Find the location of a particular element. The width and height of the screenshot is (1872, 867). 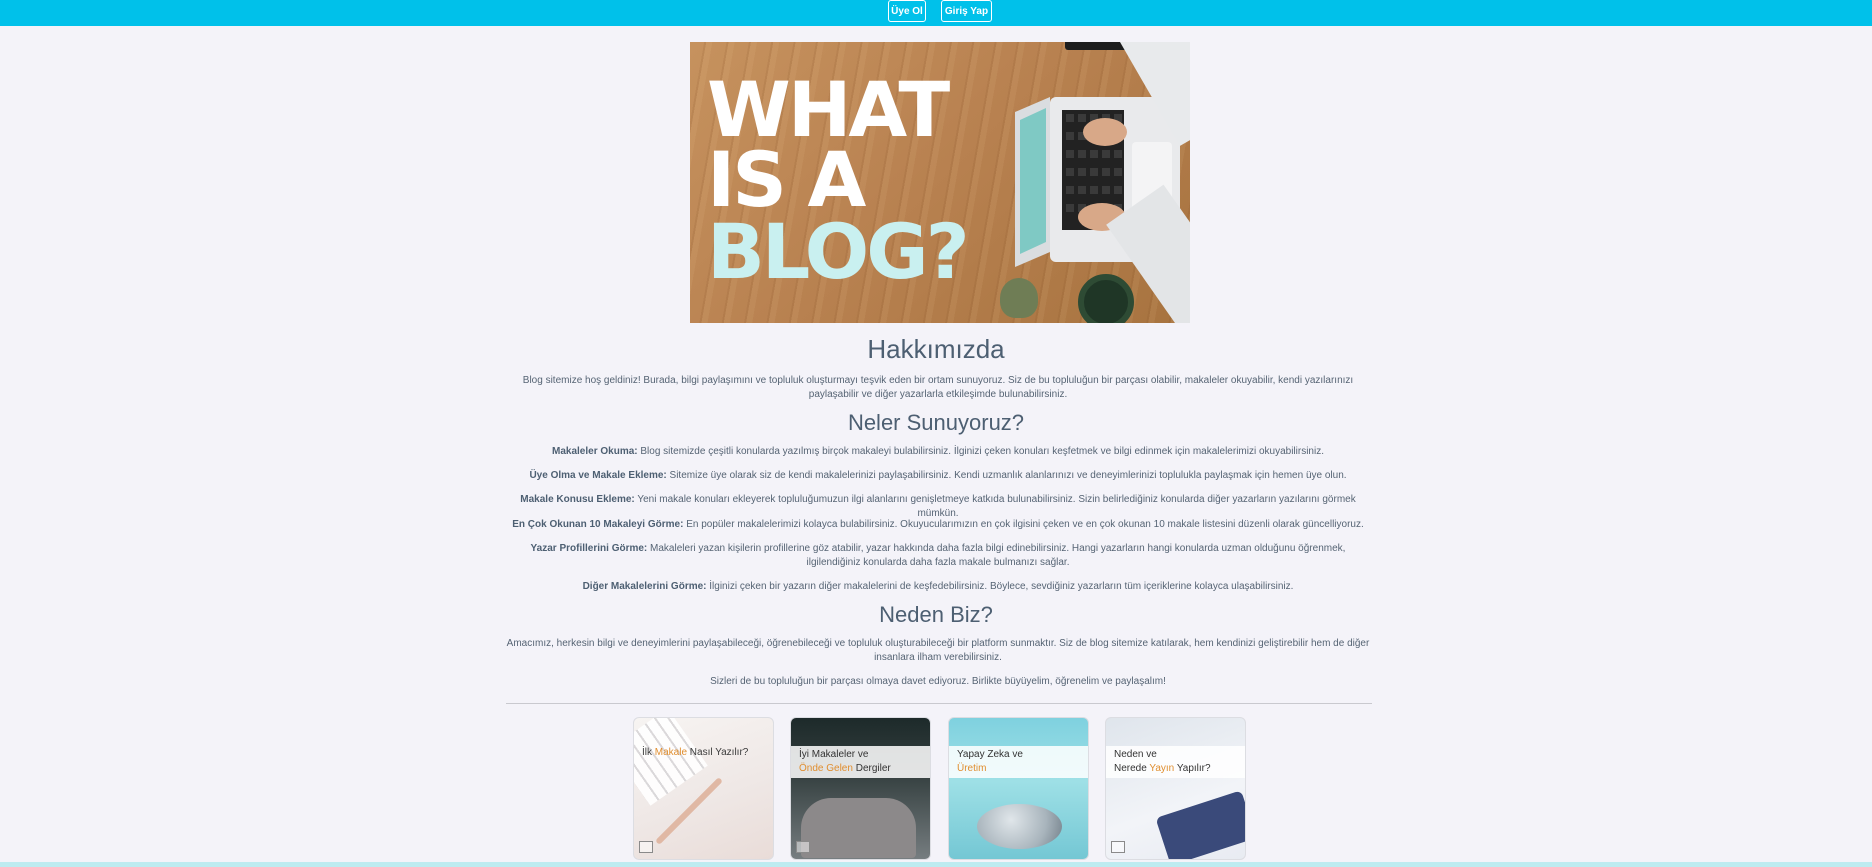

about-title: Hakkımızda is located at coordinates (936, 349).